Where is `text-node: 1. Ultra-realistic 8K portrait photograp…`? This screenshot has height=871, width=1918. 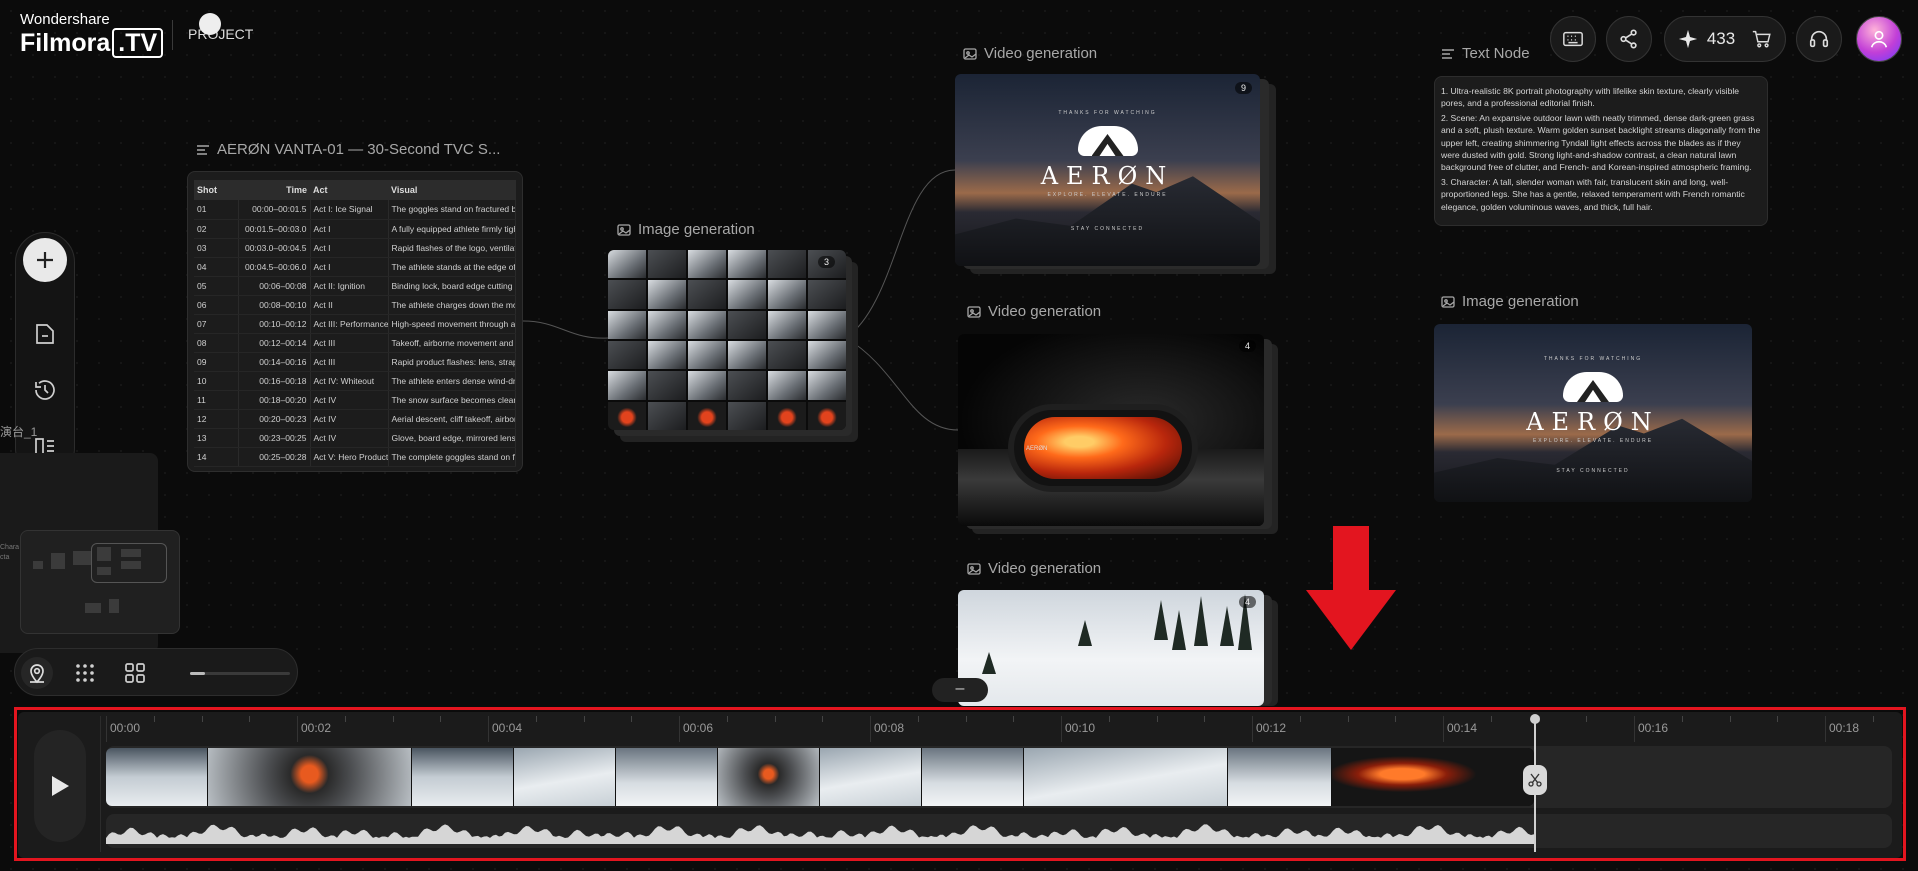
text-node: 1. Ultra-realistic 8K portrait photograp… is located at coordinates (1601, 151).